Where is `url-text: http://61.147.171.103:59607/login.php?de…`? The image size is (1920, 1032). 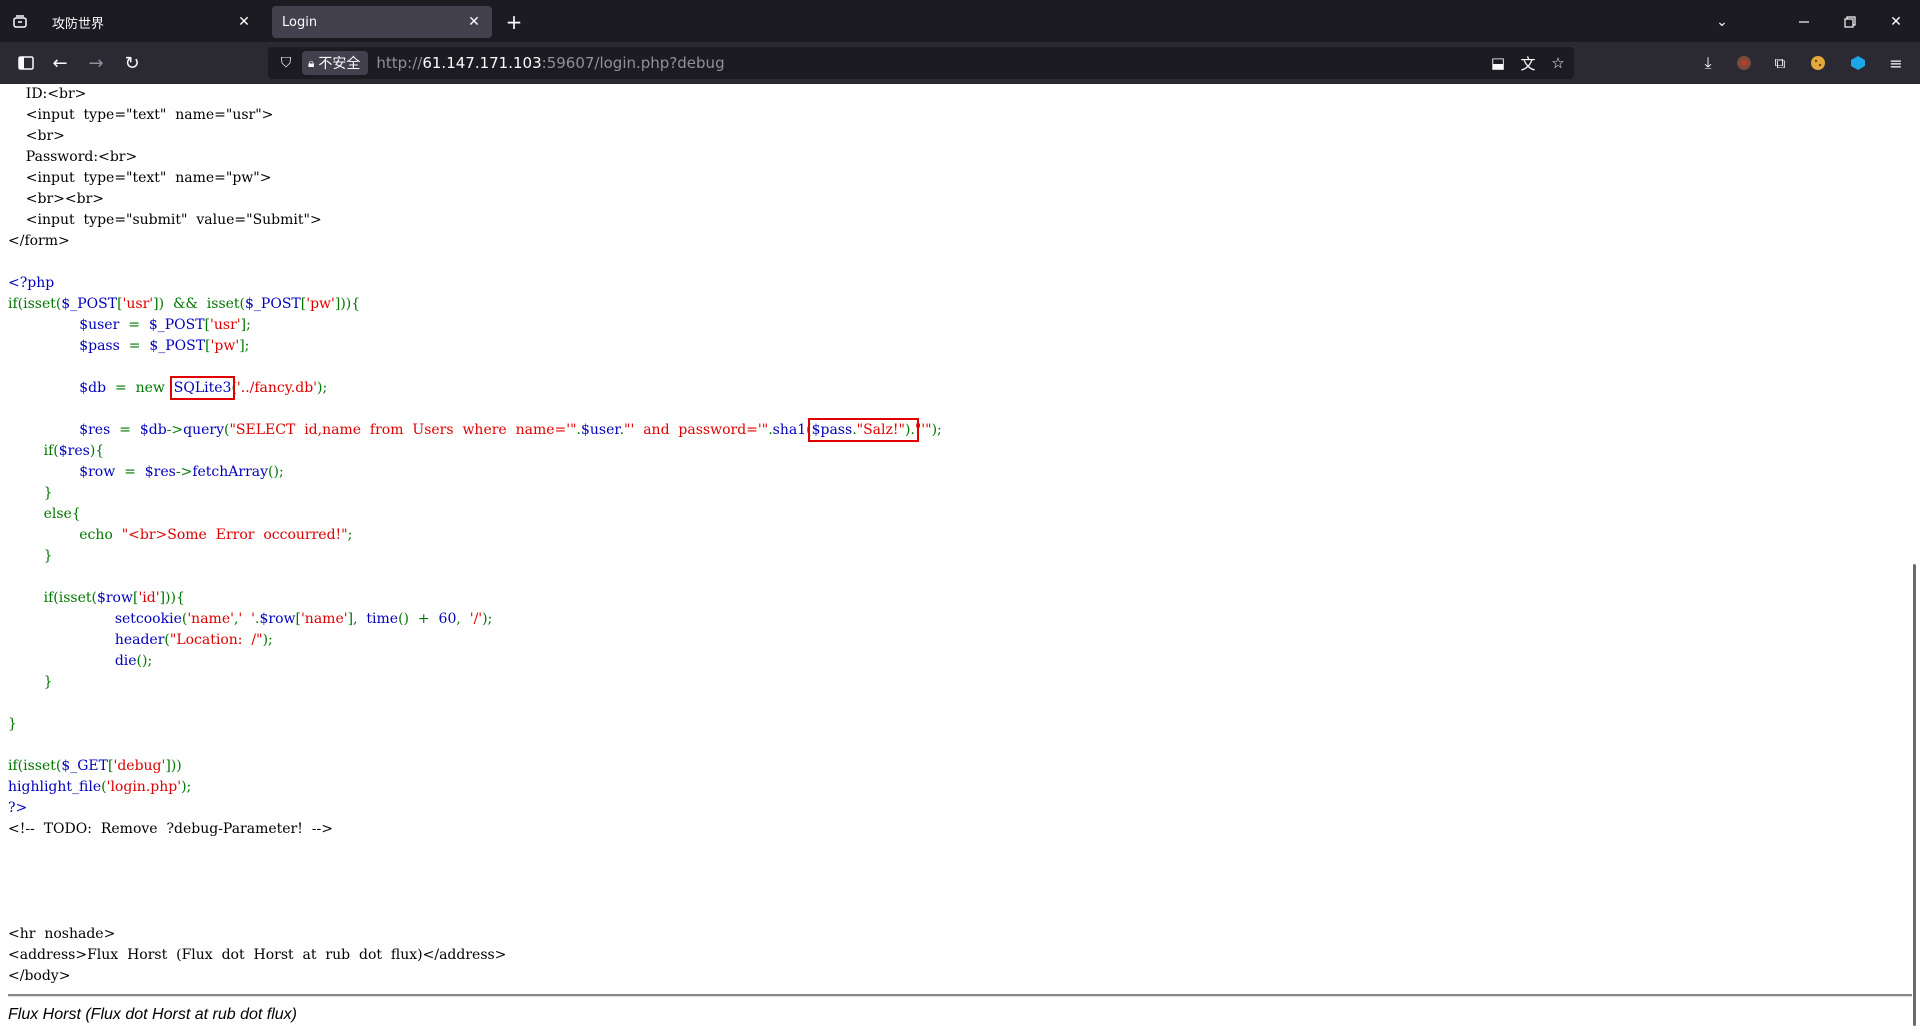 url-text: http://61.147.171.103:59607/login.php?de… is located at coordinates (550, 63).